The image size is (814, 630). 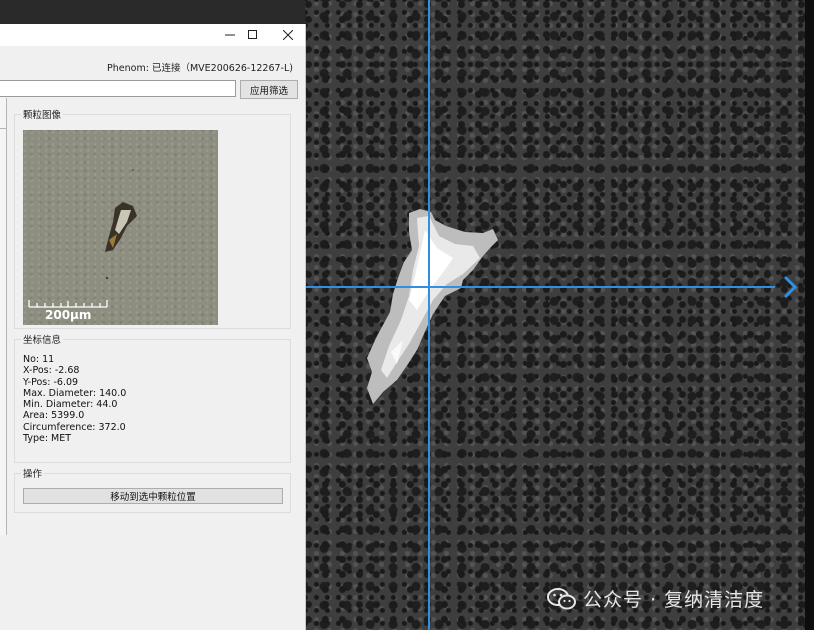 I want to click on particle-optical-image: 200μm, so click(x=120, y=227).